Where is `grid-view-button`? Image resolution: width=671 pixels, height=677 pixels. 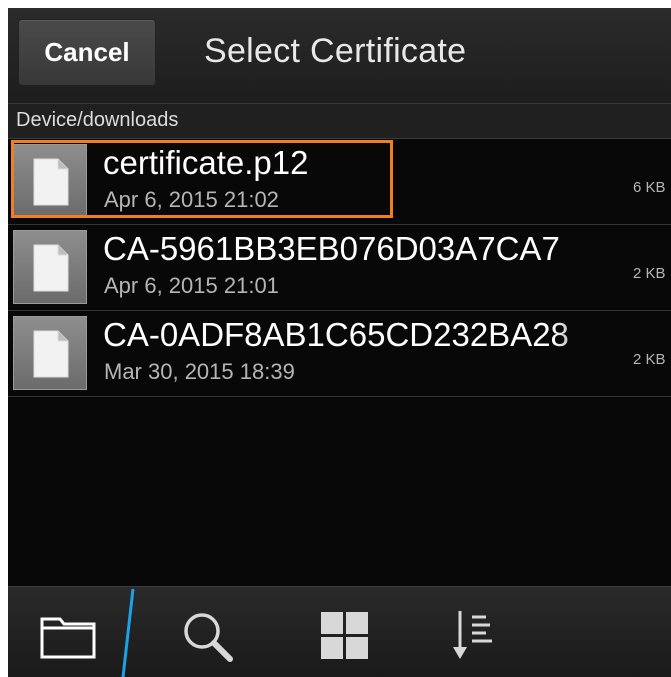 grid-view-button is located at coordinates (348, 632).